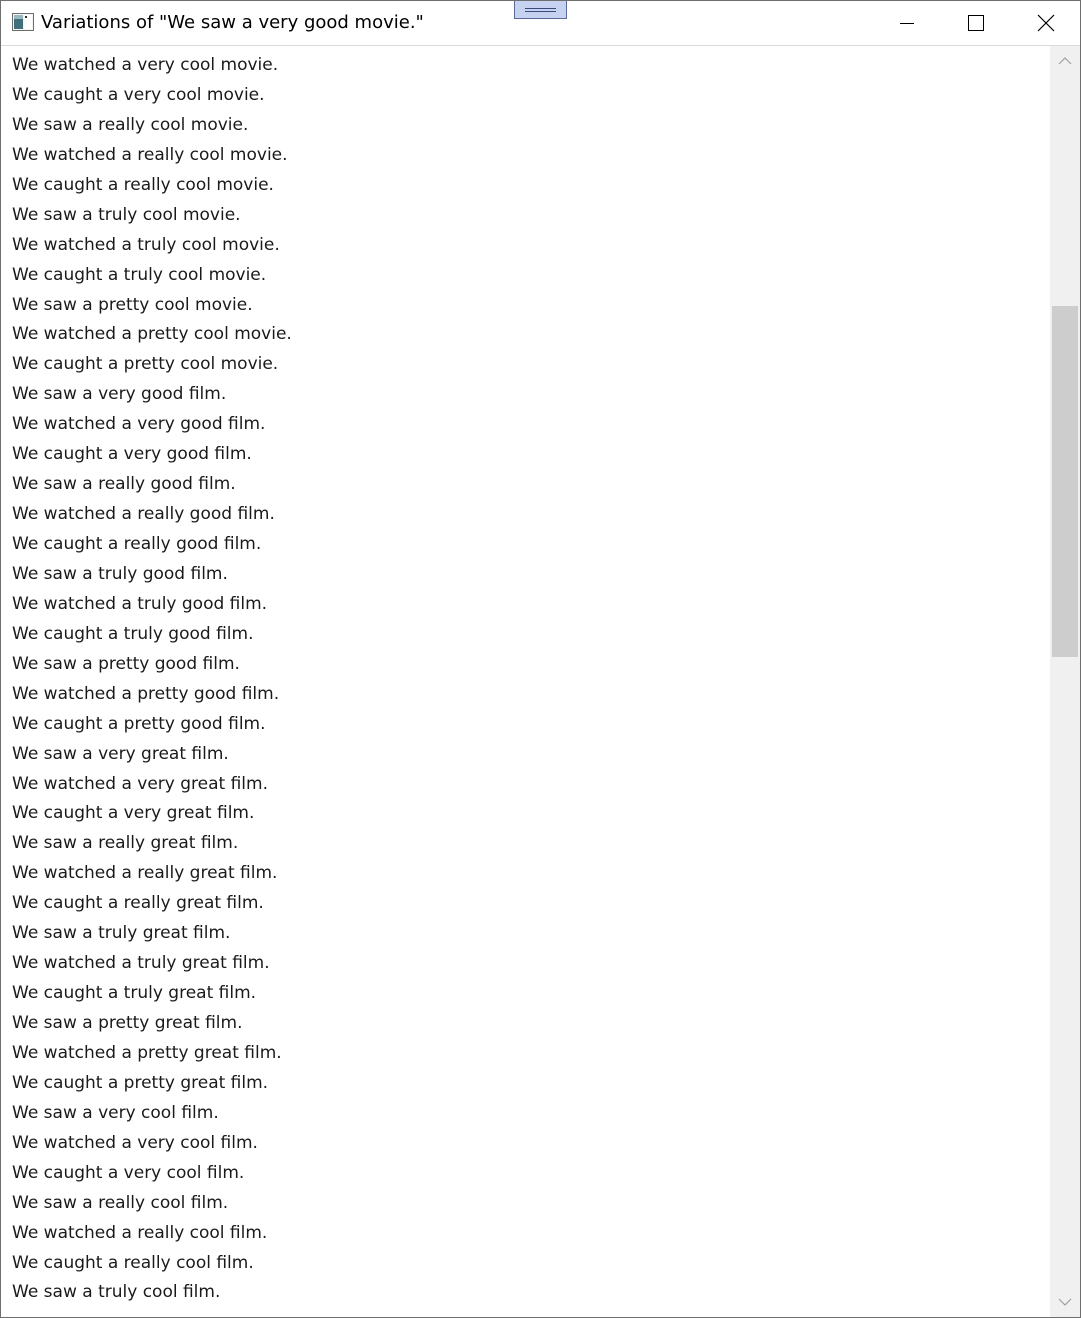 This screenshot has height=1318, width=1081. Describe the element at coordinates (531, 516) in the screenshot. I see `list-item: We watched a really good film.` at that location.